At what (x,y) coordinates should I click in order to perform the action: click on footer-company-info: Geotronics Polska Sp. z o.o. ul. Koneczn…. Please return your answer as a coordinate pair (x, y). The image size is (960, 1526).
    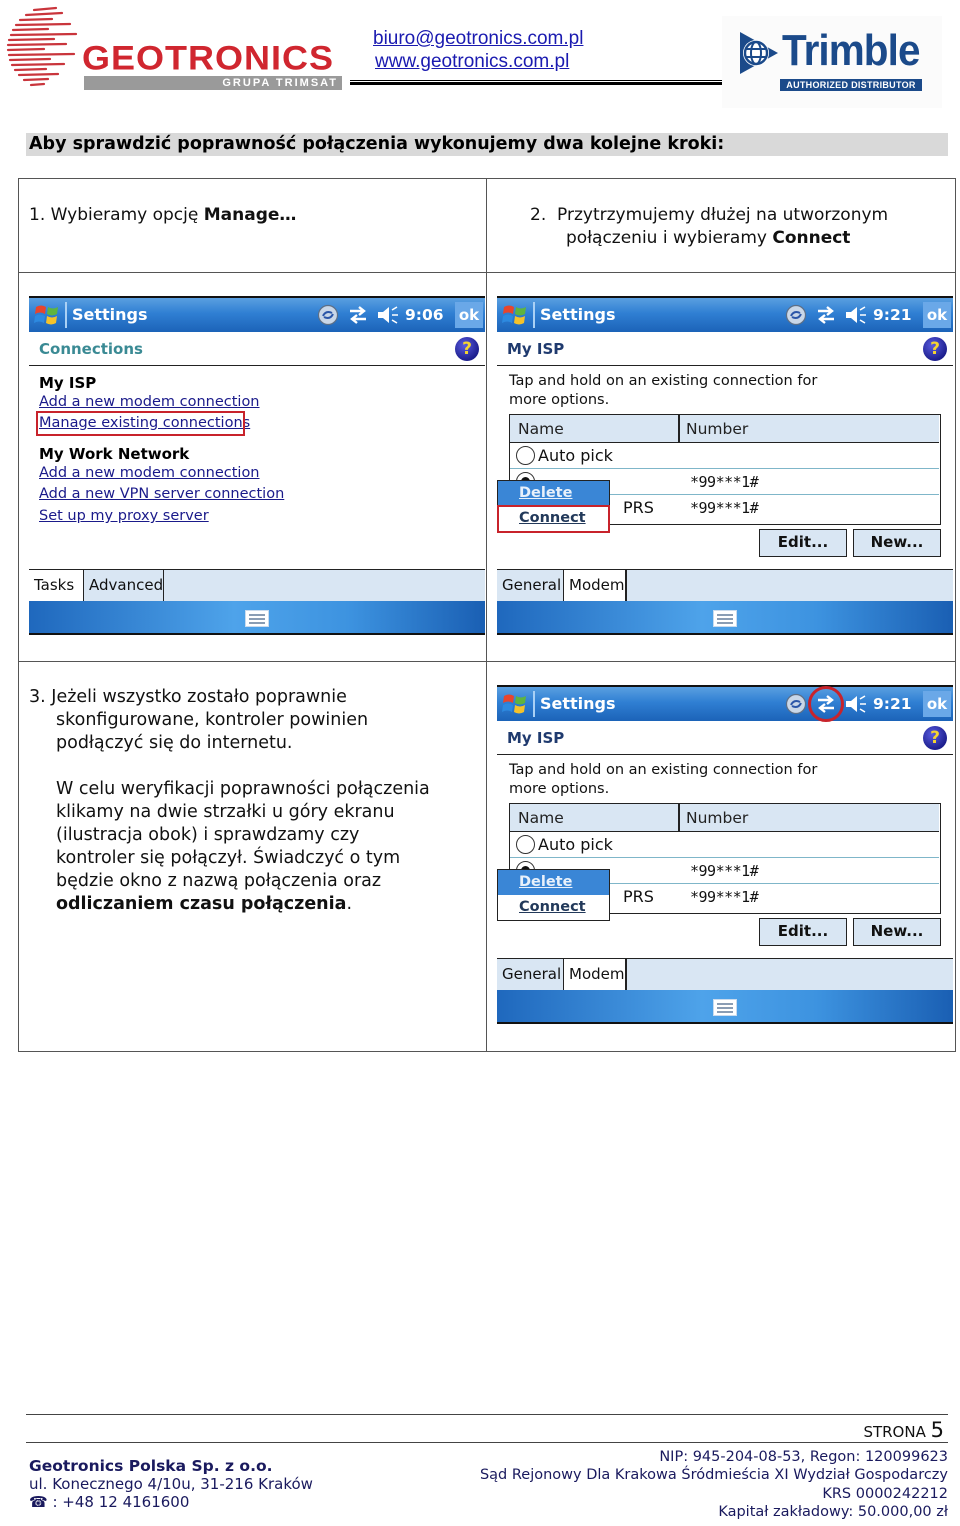
    Looking at the image, I should click on (171, 1484).